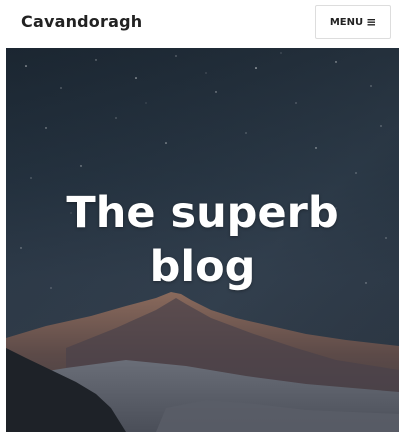  Describe the element at coordinates (200, 24) in the screenshot. I see `site-header: Cavandoragh MENU ≡` at that location.